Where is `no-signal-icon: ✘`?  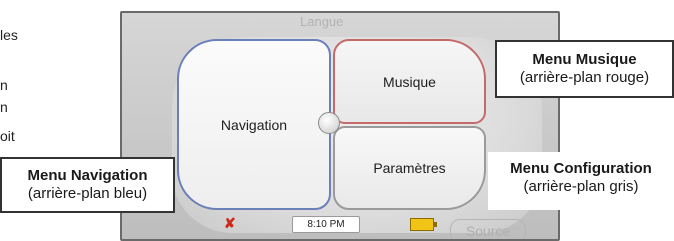 no-signal-icon: ✘ is located at coordinates (230, 223).